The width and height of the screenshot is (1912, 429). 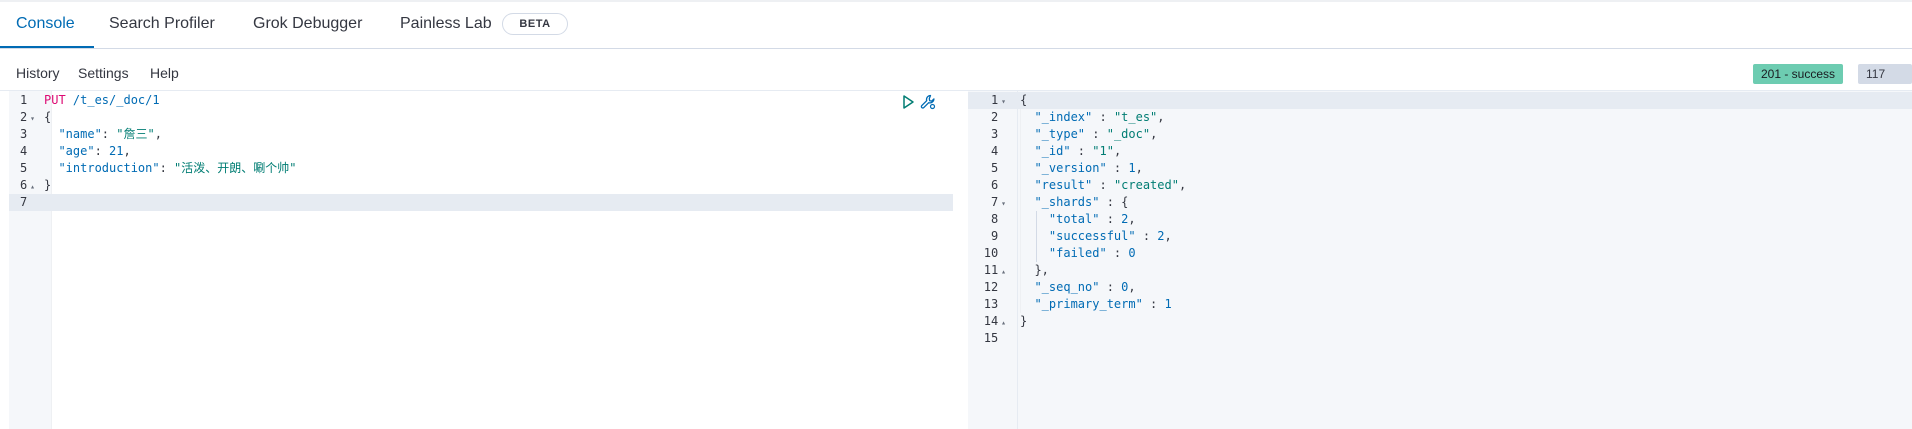 I want to click on tab-console: Console, so click(x=47, y=25).